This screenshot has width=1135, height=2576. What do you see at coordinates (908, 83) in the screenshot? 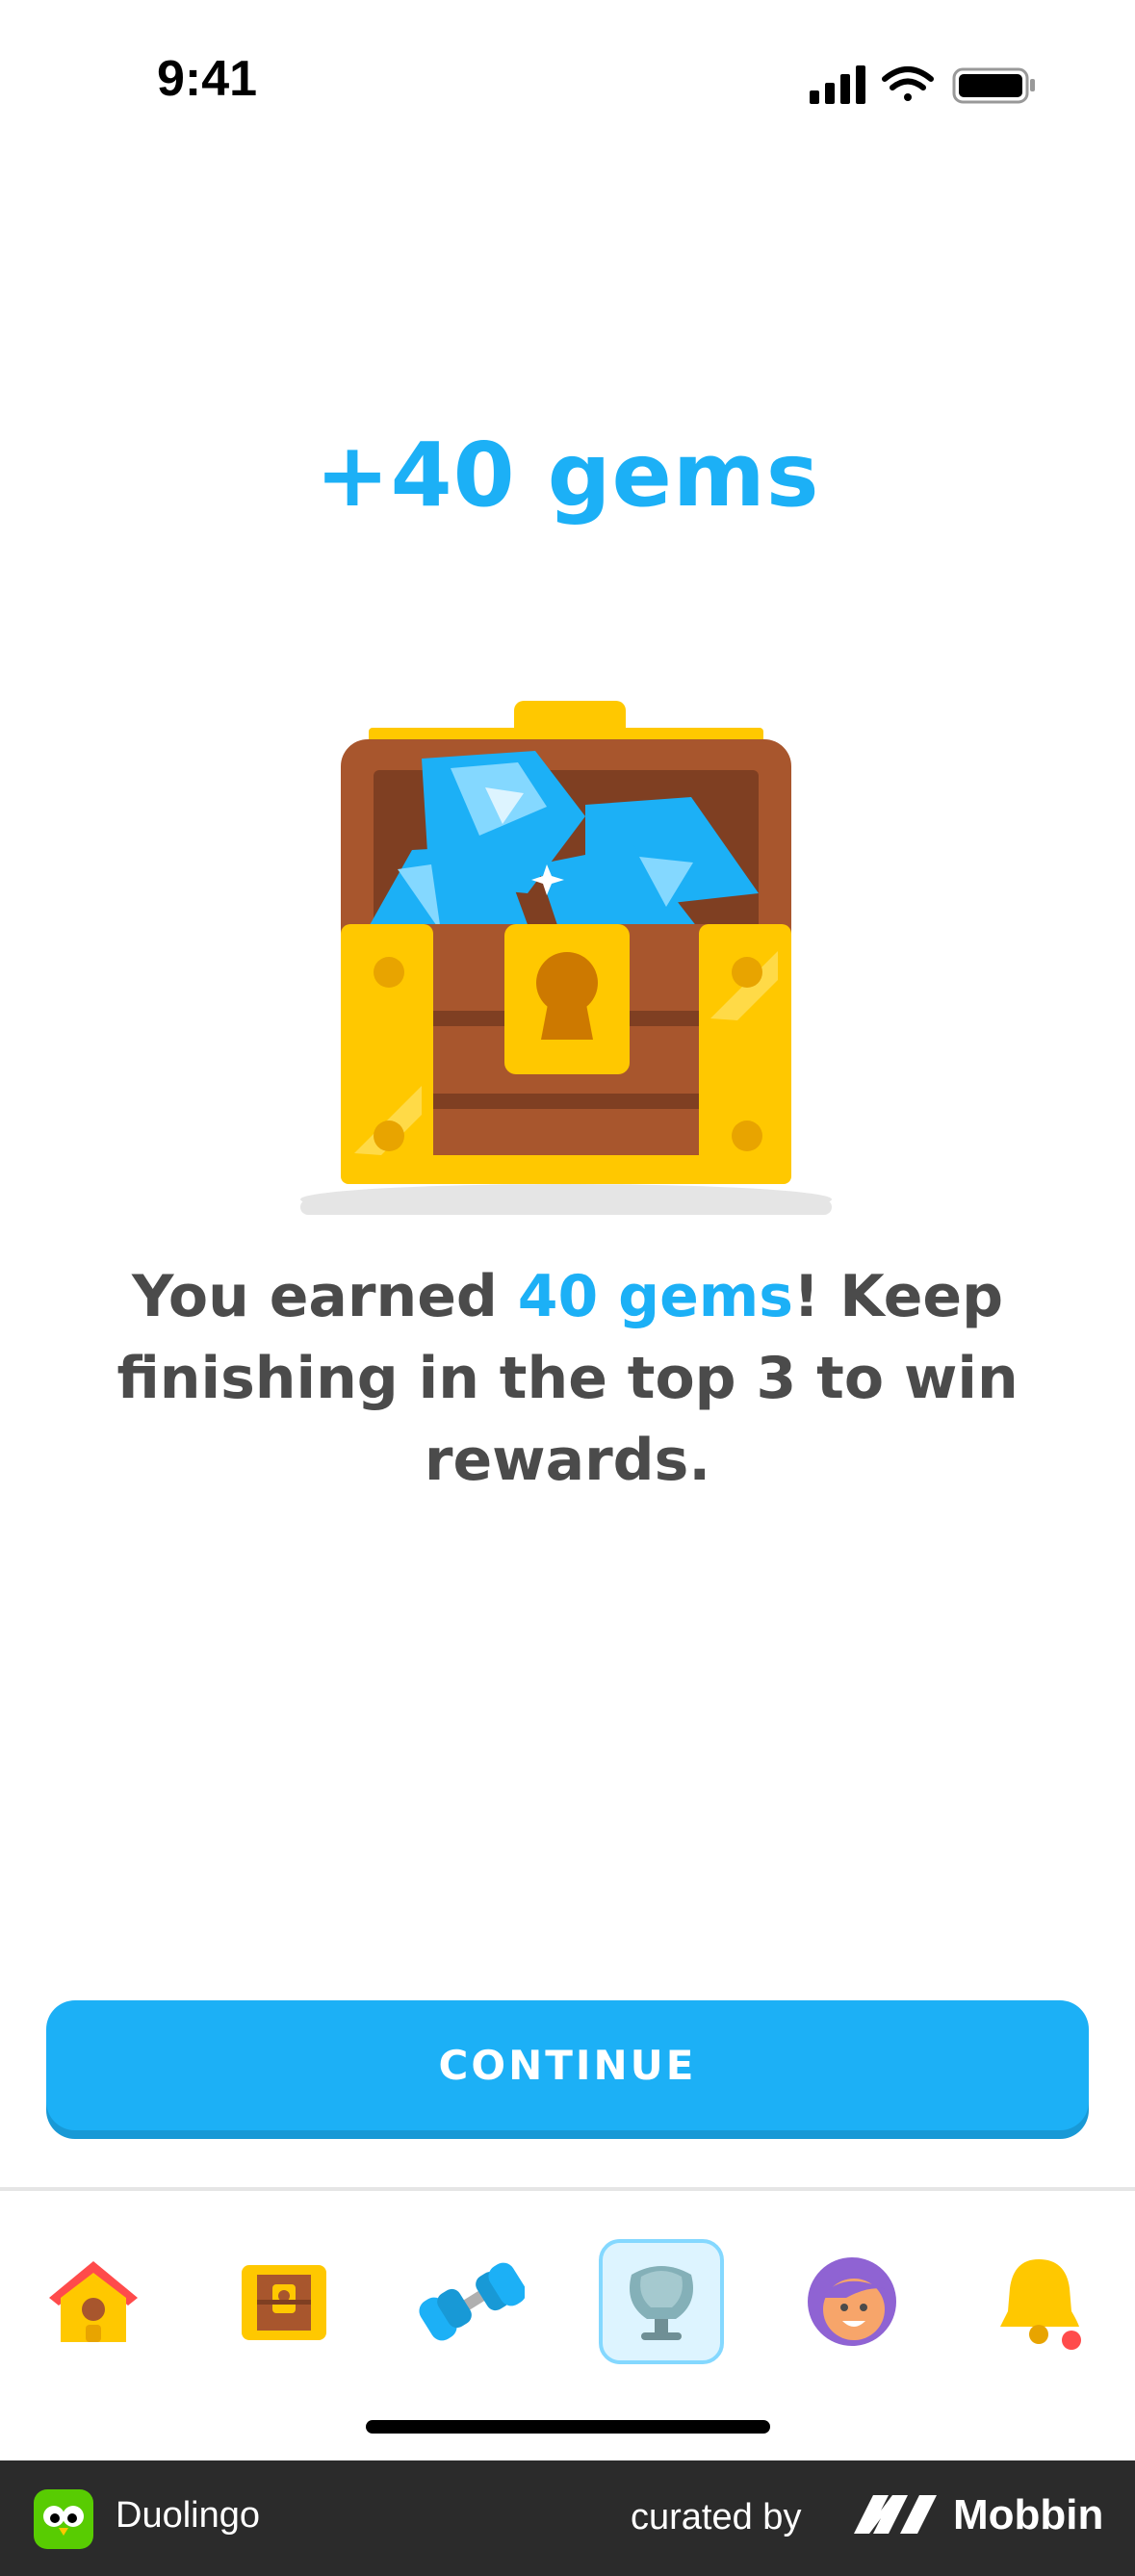
I see `wifi-icon` at bounding box center [908, 83].